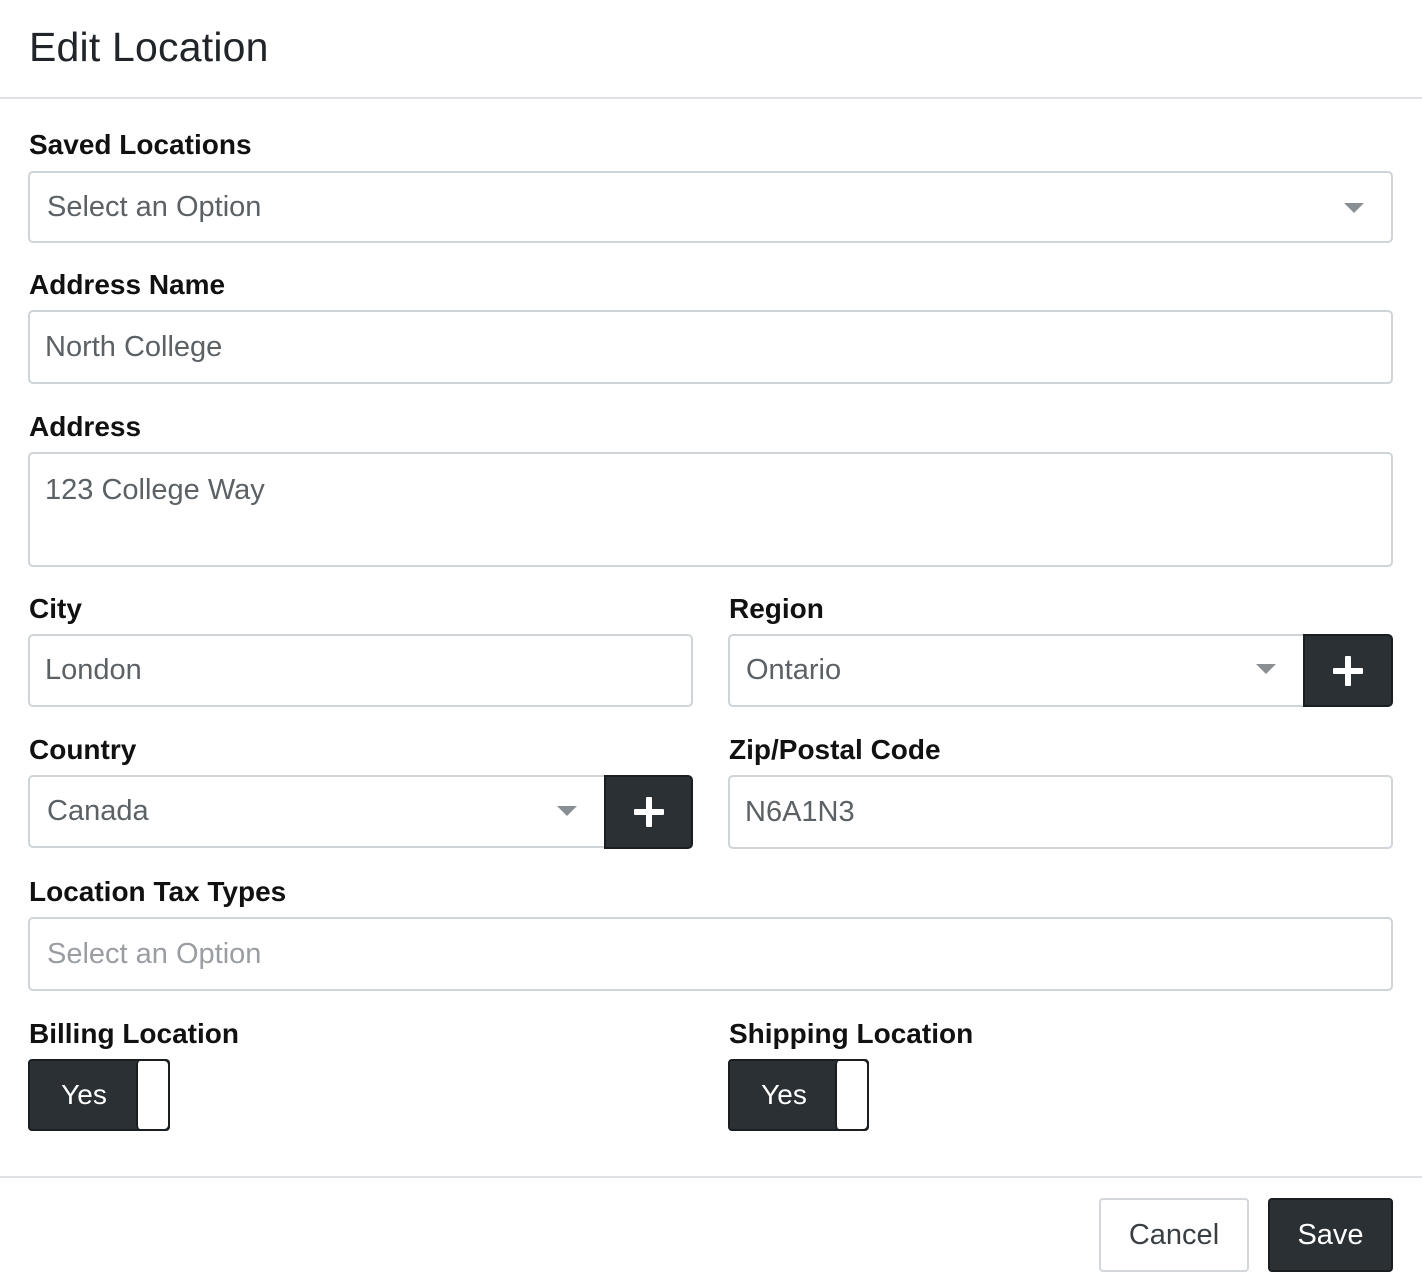 This screenshot has height=1284, width=1422. Describe the element at coordinates (794, 670) in the screenshot. I see `region-value: Ontario` at that location.